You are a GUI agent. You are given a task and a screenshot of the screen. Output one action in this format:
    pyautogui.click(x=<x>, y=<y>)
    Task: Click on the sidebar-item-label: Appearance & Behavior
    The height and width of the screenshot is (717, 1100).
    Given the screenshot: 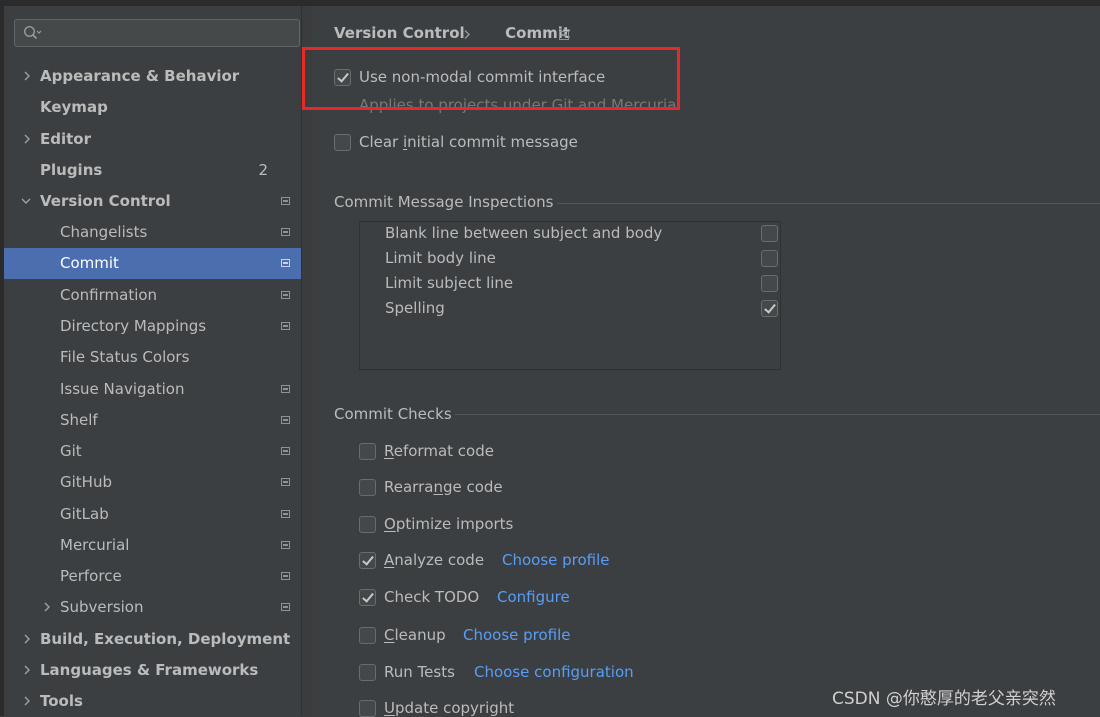 What is the action you would take?
    pyautogui.click(x=140, y=76)
    